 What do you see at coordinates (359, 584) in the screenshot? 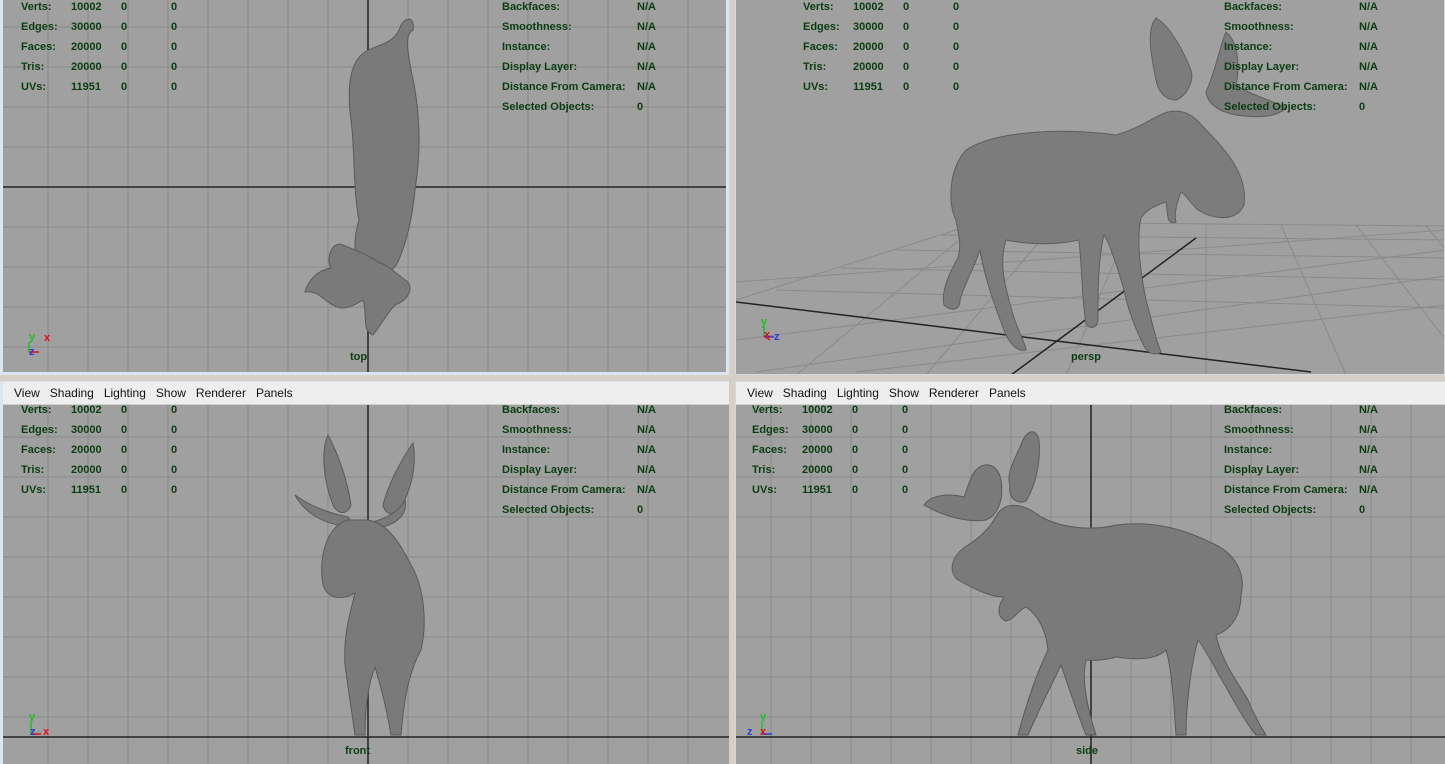
I see `moose-front-model` at bounding box center [359, 584].